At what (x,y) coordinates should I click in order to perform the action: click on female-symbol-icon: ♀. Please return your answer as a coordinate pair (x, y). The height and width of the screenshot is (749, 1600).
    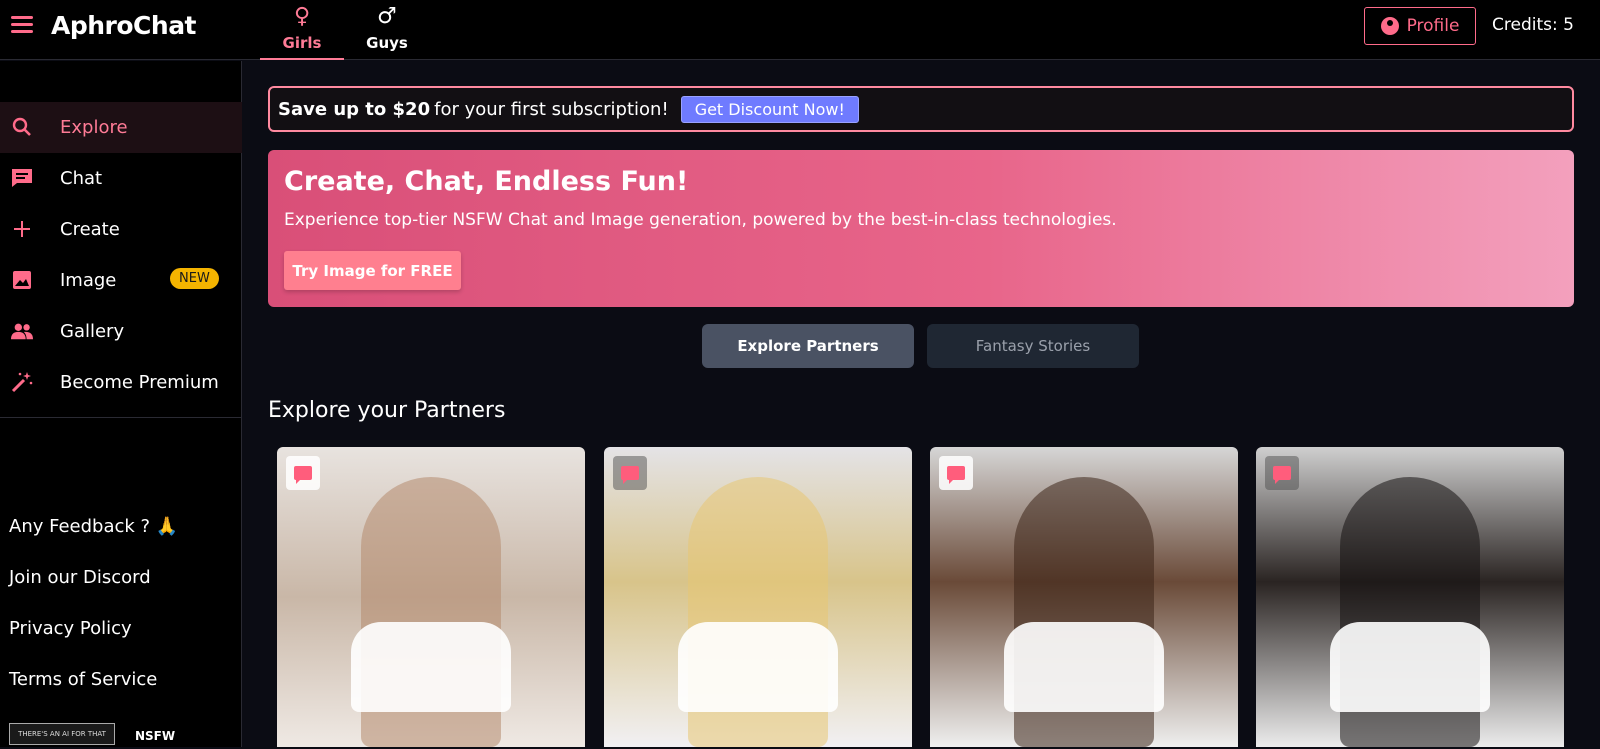
    Looking at the image, I should click on (302, 16).